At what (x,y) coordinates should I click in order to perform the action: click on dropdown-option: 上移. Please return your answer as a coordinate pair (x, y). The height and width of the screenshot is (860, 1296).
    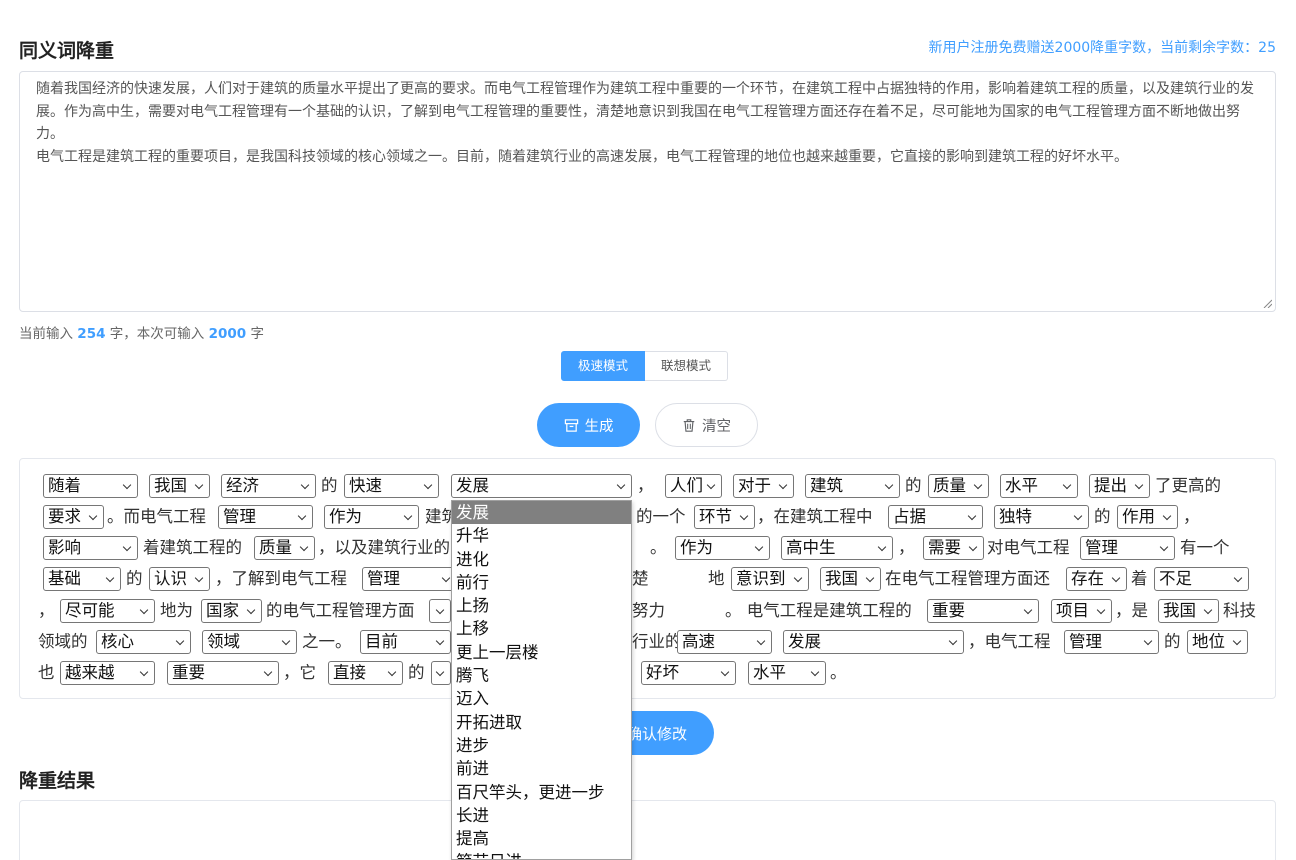
    Looking at the image, I should click on (541, 628).